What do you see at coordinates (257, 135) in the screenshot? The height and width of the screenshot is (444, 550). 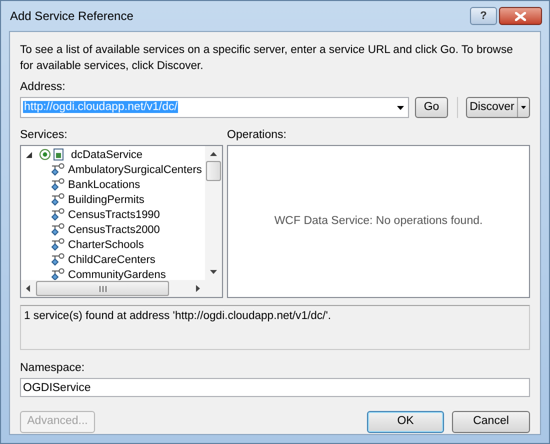 I see `operations-label: Operations:` at bounding box center [257, 135].